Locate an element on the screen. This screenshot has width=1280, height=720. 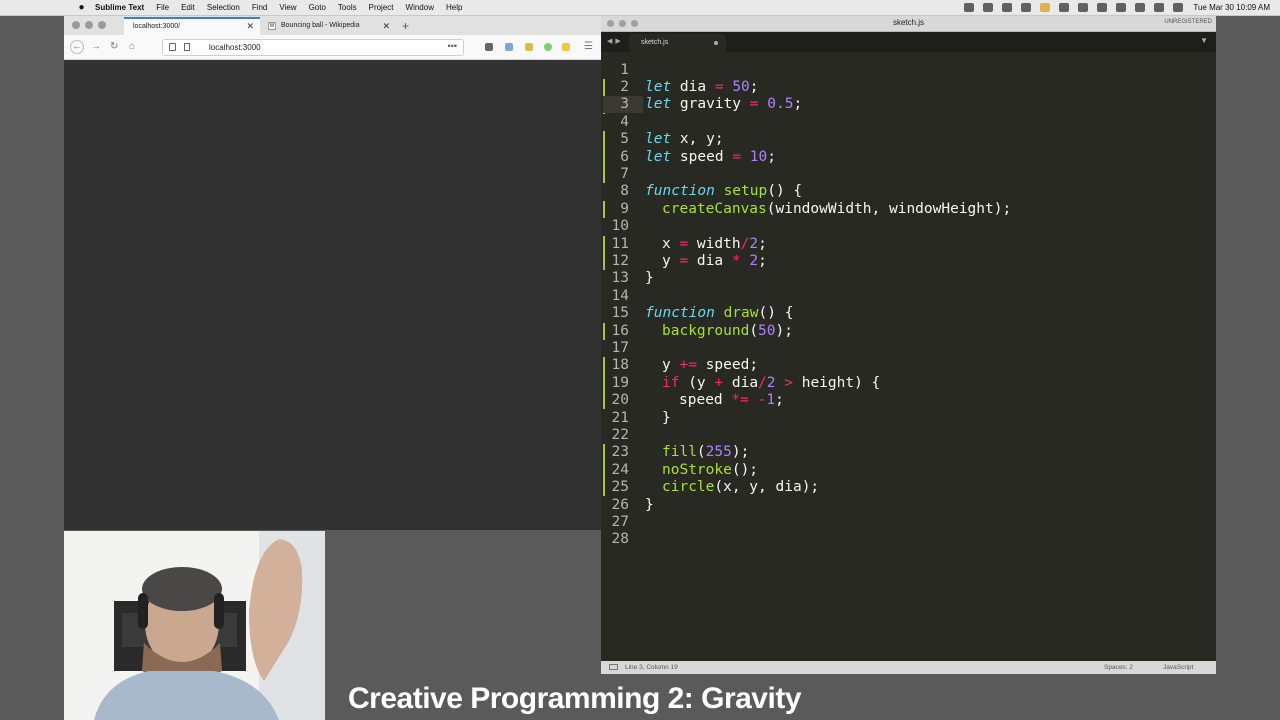
unsaved-dot-icon is located at coordinates (716, 43).